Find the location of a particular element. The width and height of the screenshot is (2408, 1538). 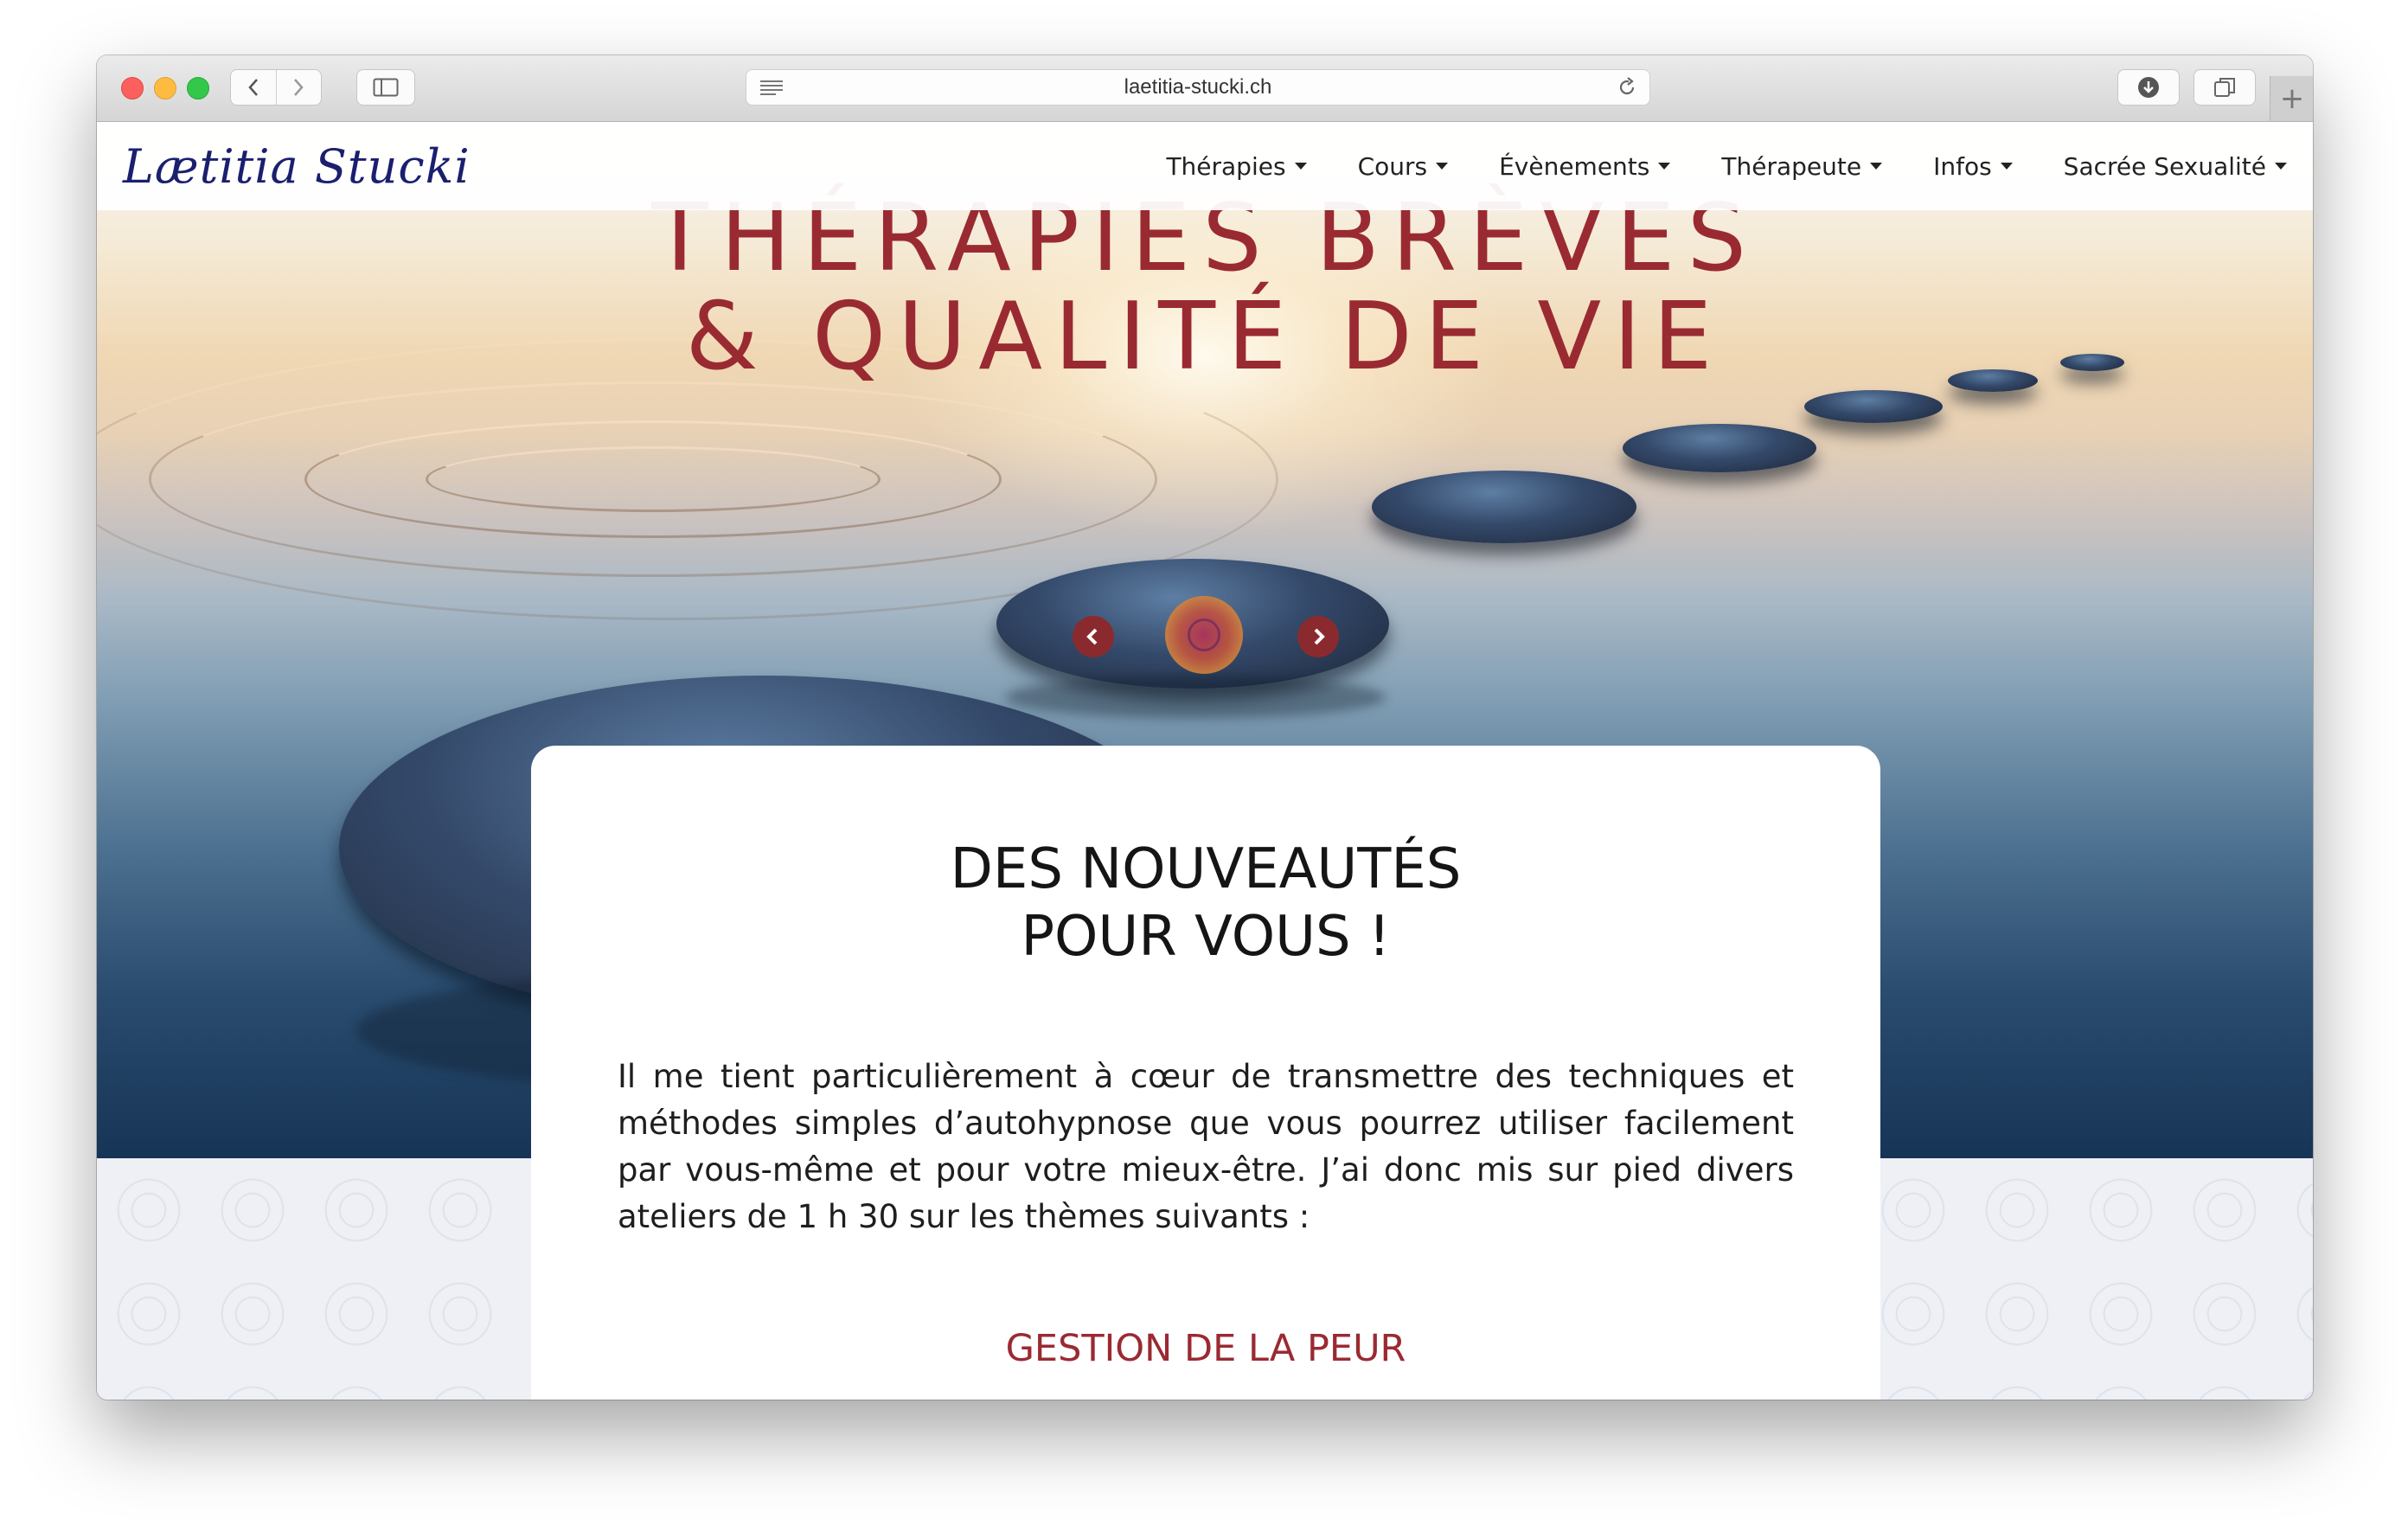

address-bar: laetitia-stucki.ch is located at coordinates (1198, 88).